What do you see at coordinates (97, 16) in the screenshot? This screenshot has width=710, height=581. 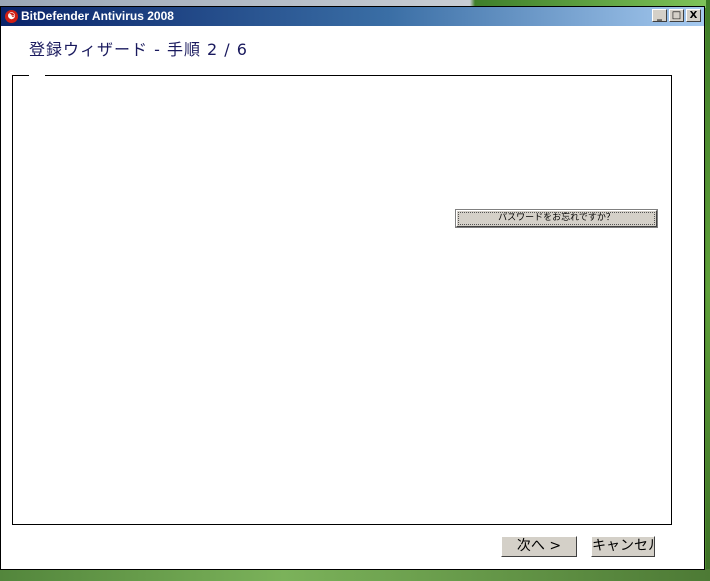 I see `window-title: BitDefender Antivirus 2008` at bounding box center [97, 16].